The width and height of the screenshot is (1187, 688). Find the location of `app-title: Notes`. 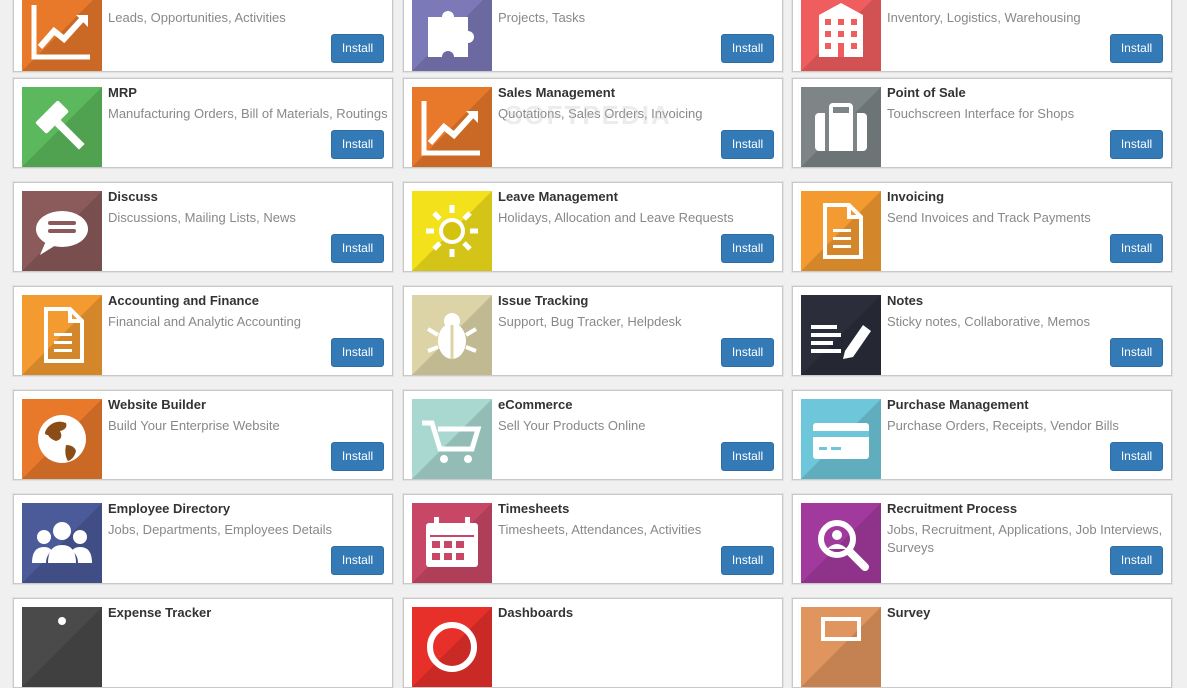

app-title: Notes is located at coordinates (905, 300).